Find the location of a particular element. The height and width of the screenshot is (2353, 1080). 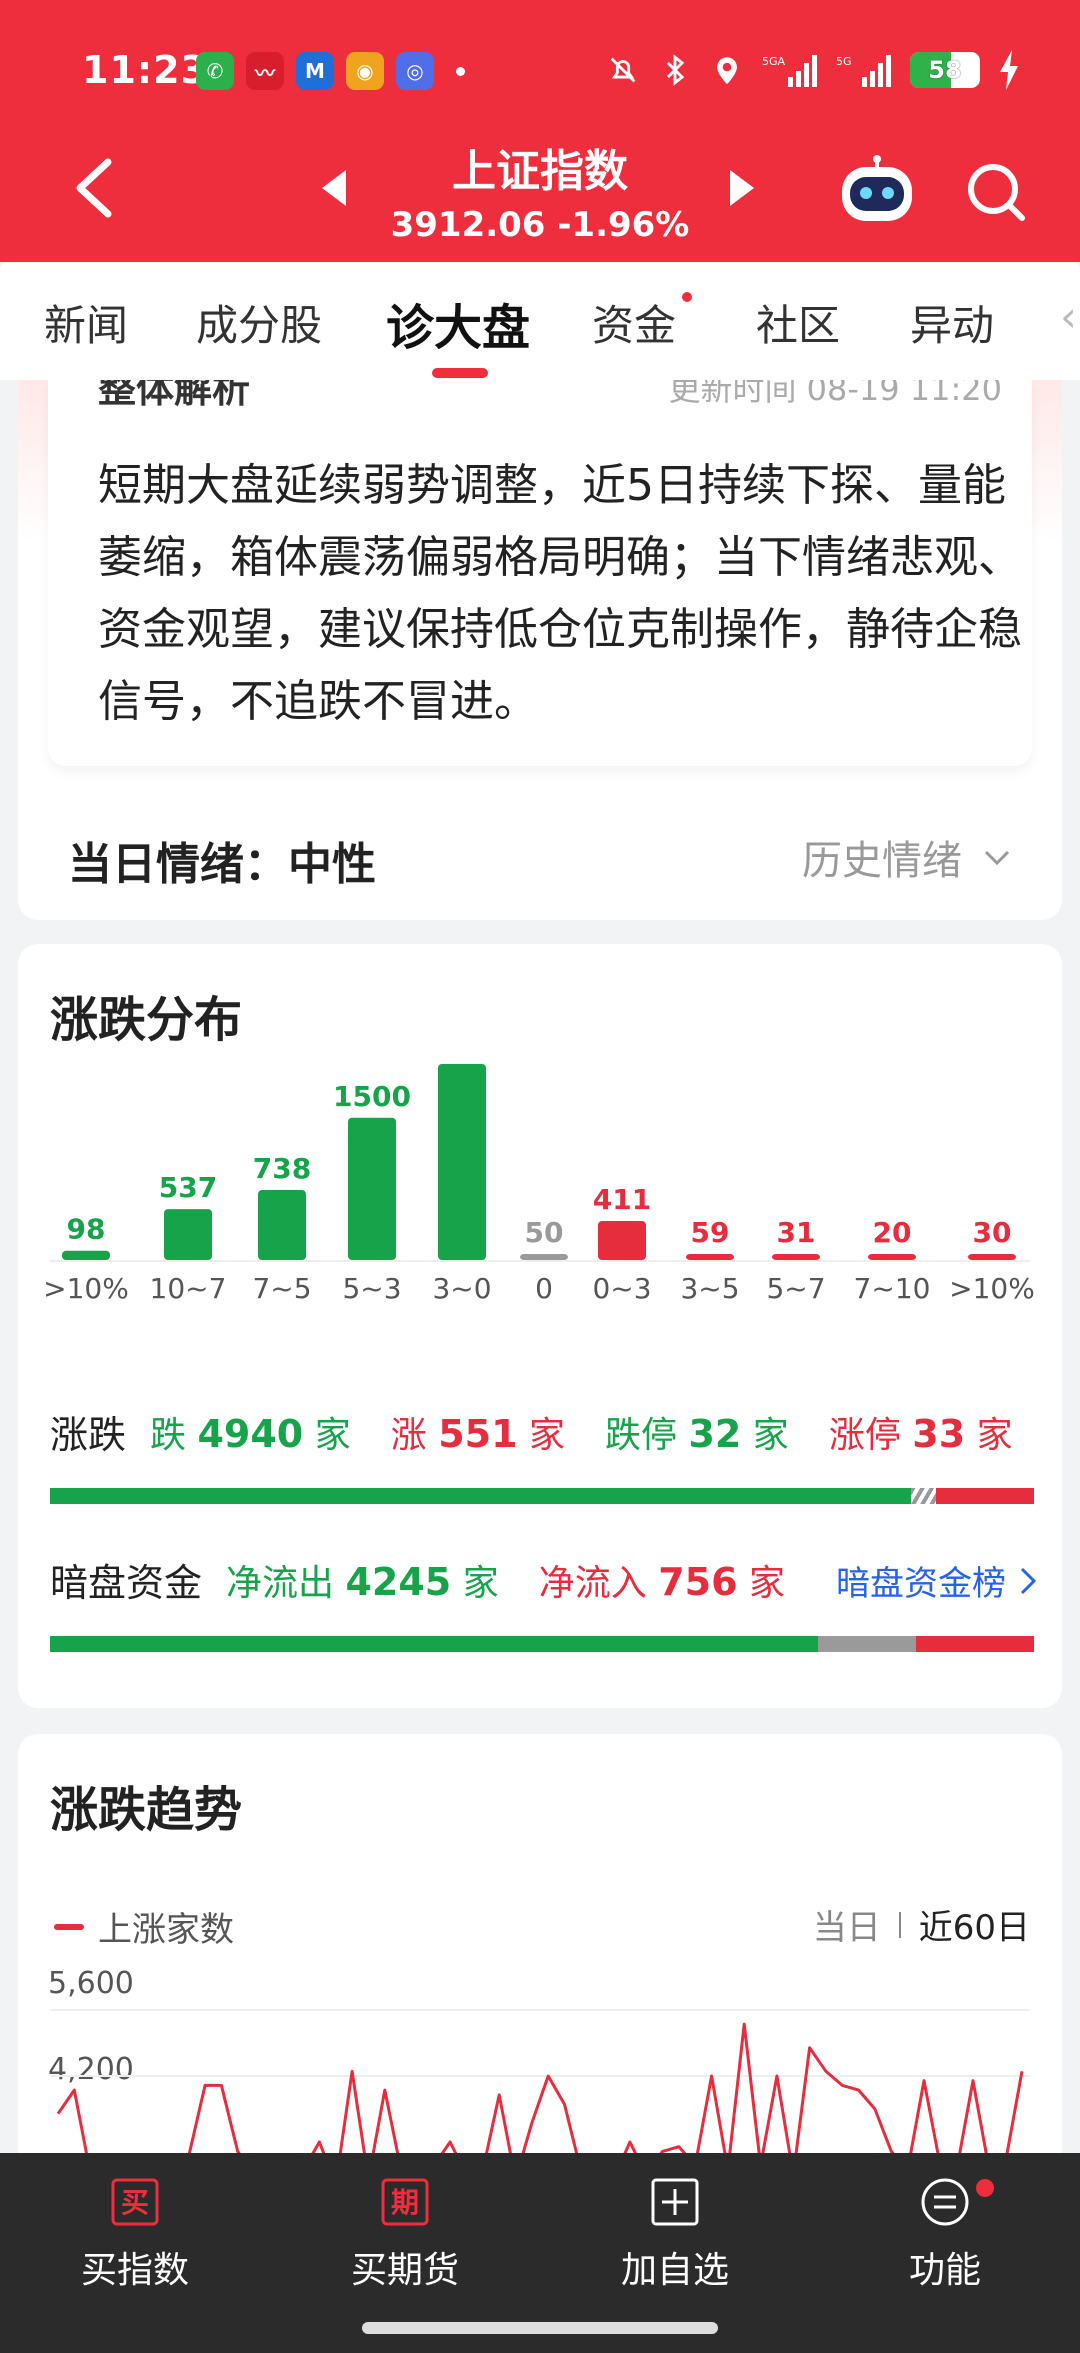

search-button is located at coordinates (996, 192).